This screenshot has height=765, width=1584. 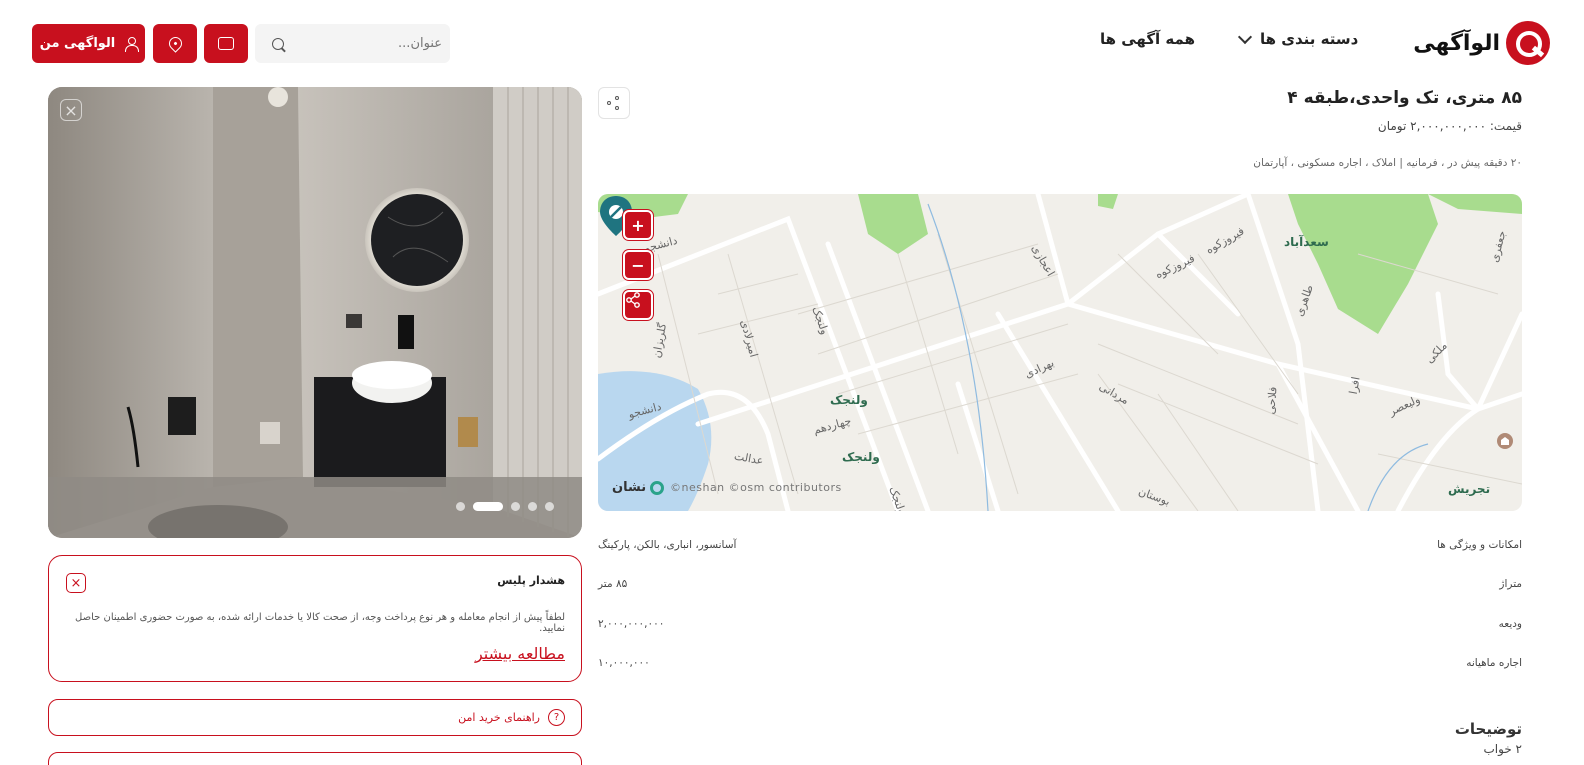 What do you see at coordinates (520, 653) in the screenshot?
I see `read-more-link: مطالعه بیشتر` at bounding box center [520, 653].